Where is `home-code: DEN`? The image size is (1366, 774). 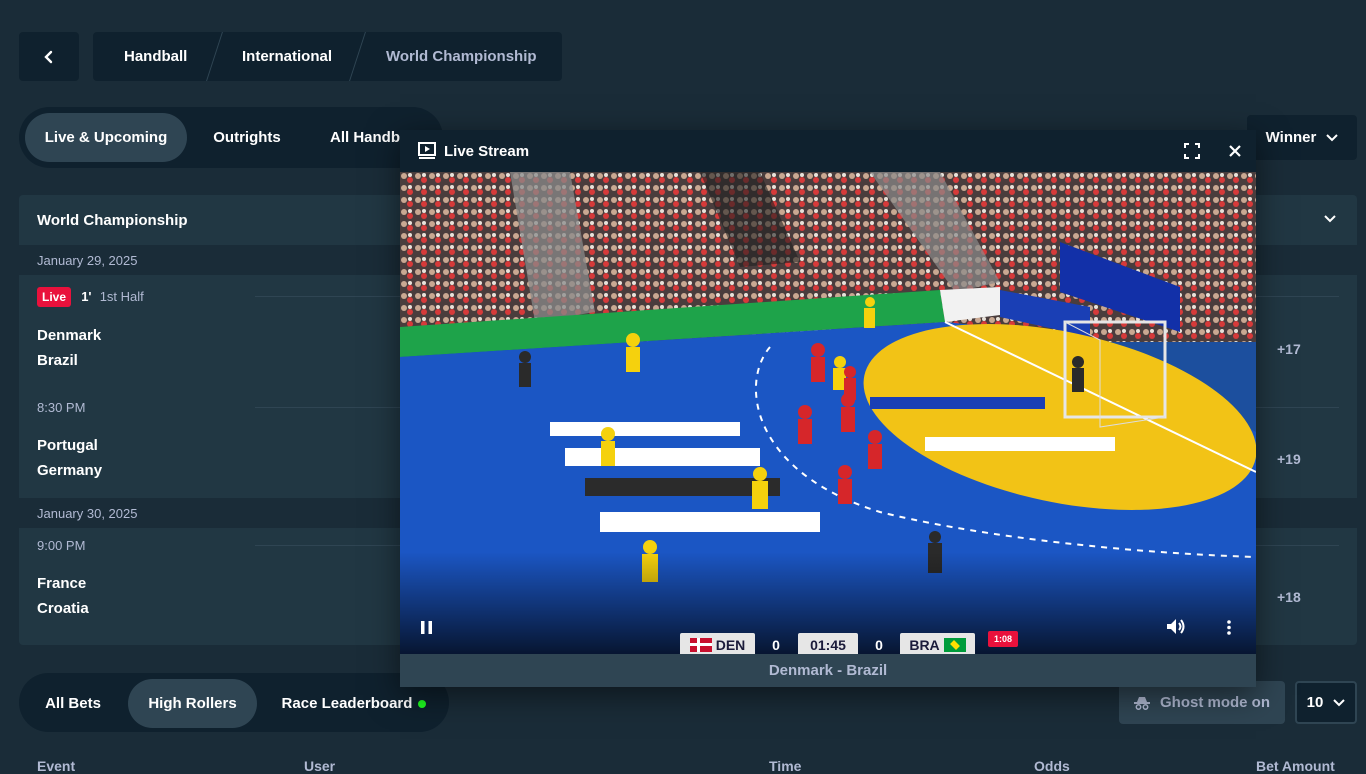 home-code: DEN is located at coordinates (730, 645).